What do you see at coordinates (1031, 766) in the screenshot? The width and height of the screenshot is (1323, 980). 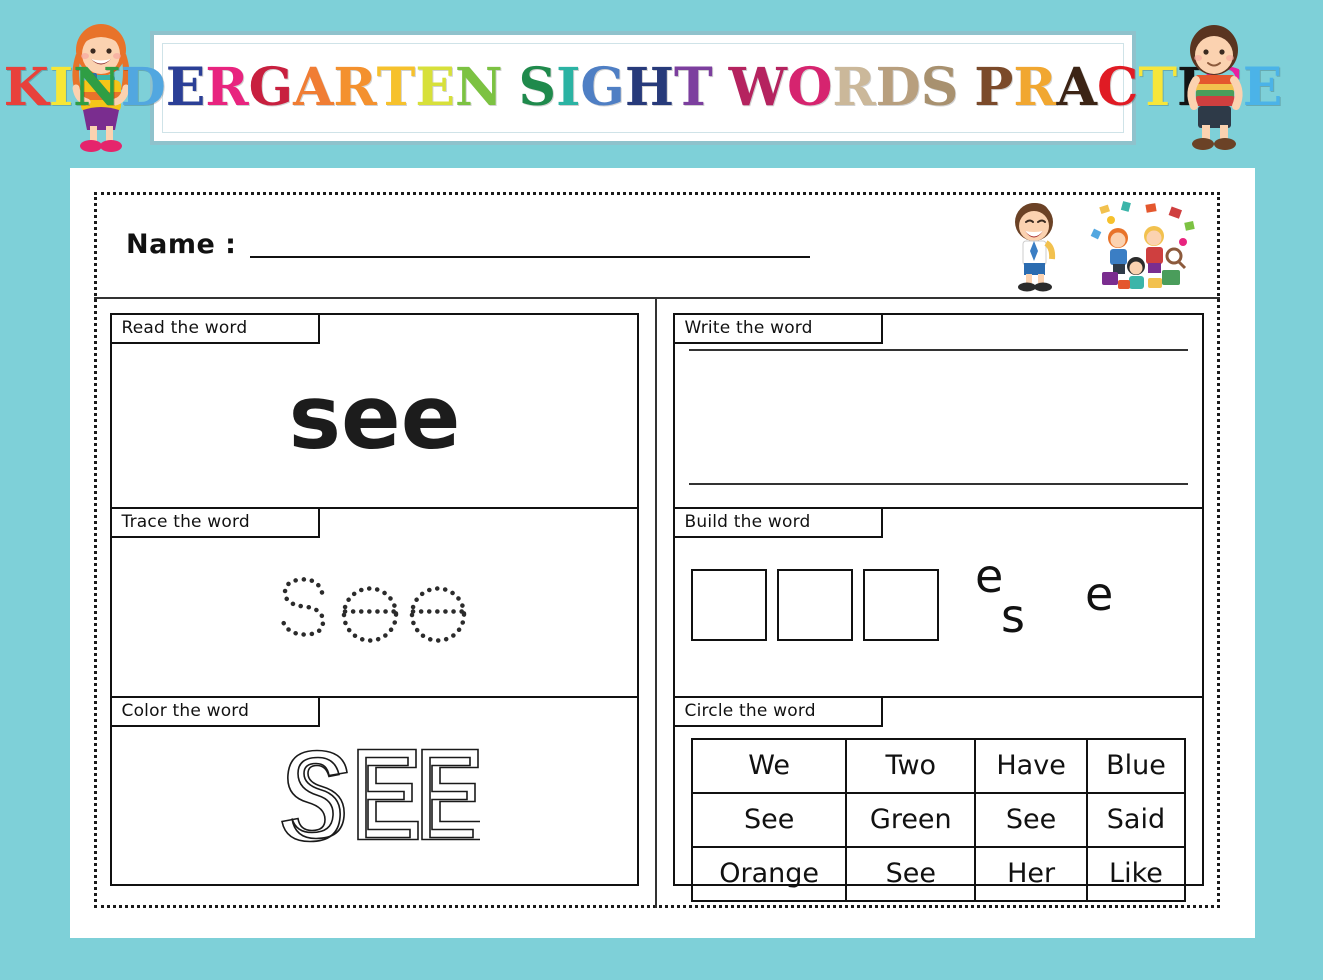 I see `word-grid-cell: Have` at bounding box center [1031, 766].